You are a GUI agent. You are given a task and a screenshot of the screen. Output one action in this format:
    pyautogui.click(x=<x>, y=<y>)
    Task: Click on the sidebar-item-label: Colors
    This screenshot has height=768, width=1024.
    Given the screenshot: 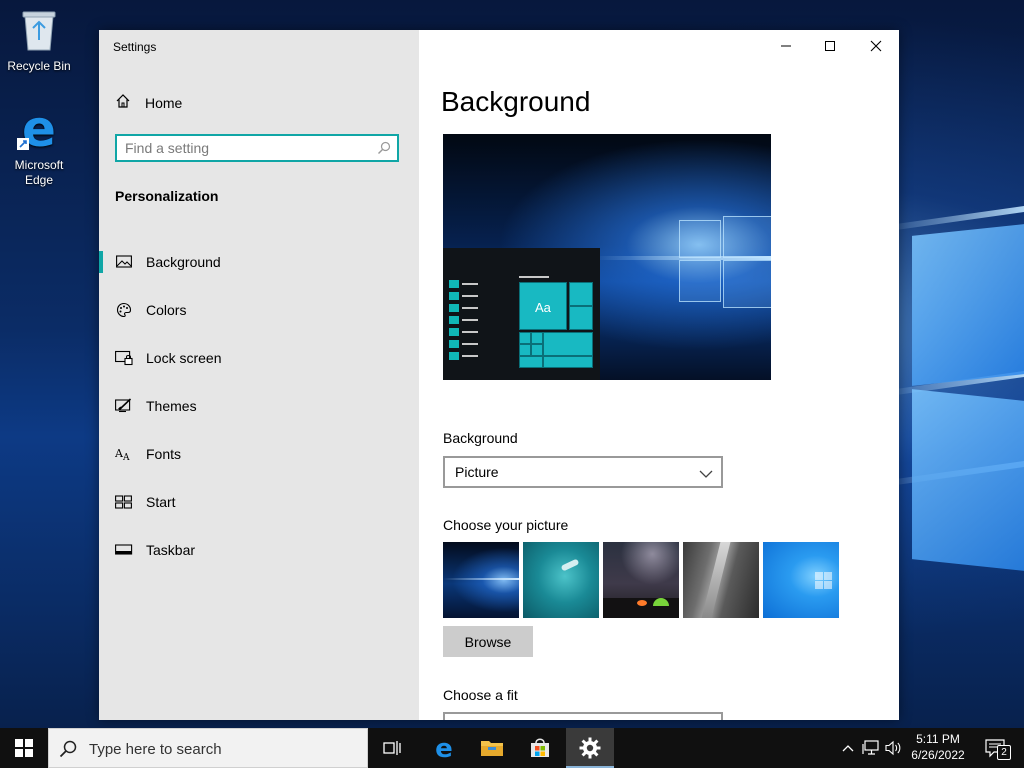 What is the action you would take?
    pyautogui.click(x=166, y=310)
    